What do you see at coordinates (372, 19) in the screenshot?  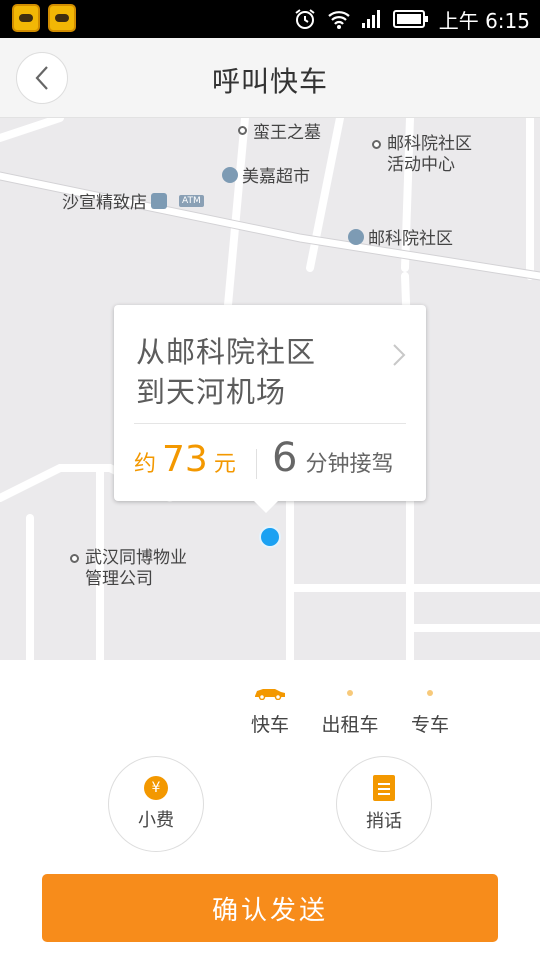 I see `signal-icon` at bounding box center [372, 19].